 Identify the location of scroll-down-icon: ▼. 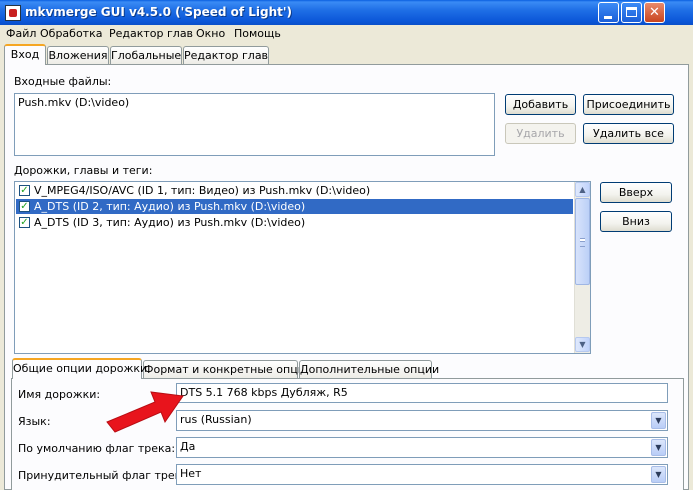
(582, 344).